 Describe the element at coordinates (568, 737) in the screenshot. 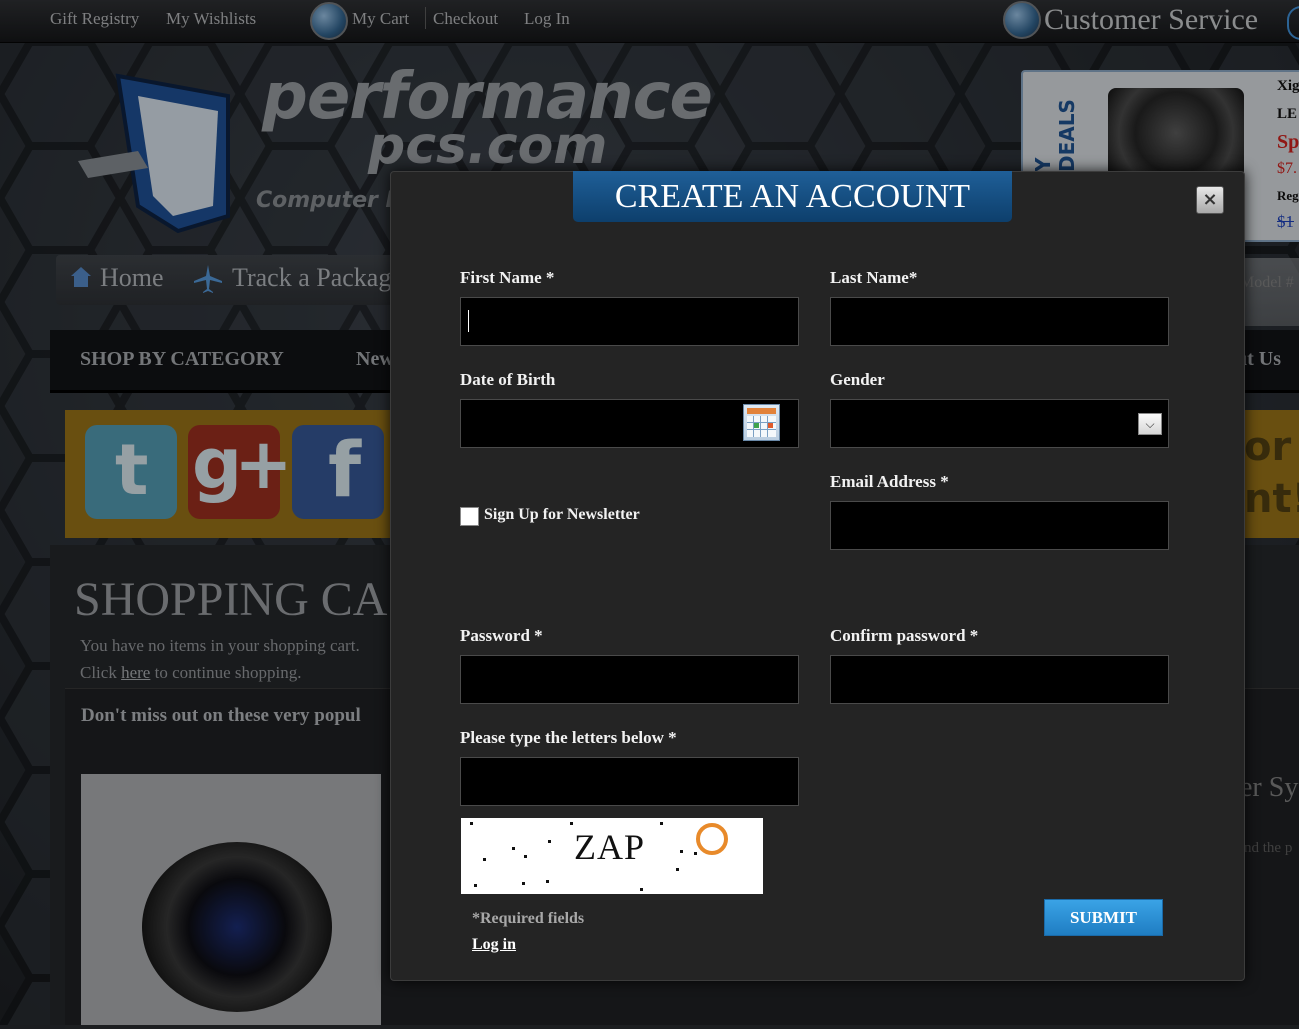

I see `captcha-label: Please type the letters below *` at that location.